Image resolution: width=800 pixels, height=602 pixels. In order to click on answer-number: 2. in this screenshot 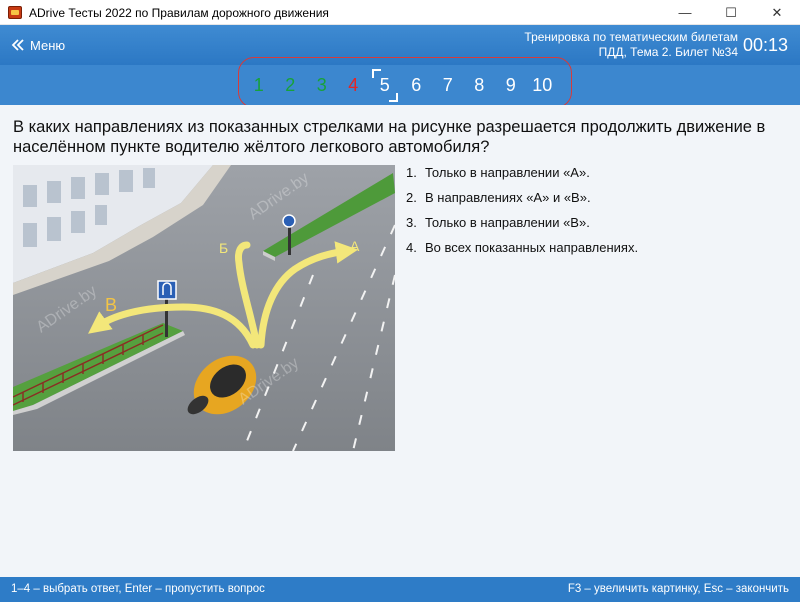, I will do `click(411, 197)`.